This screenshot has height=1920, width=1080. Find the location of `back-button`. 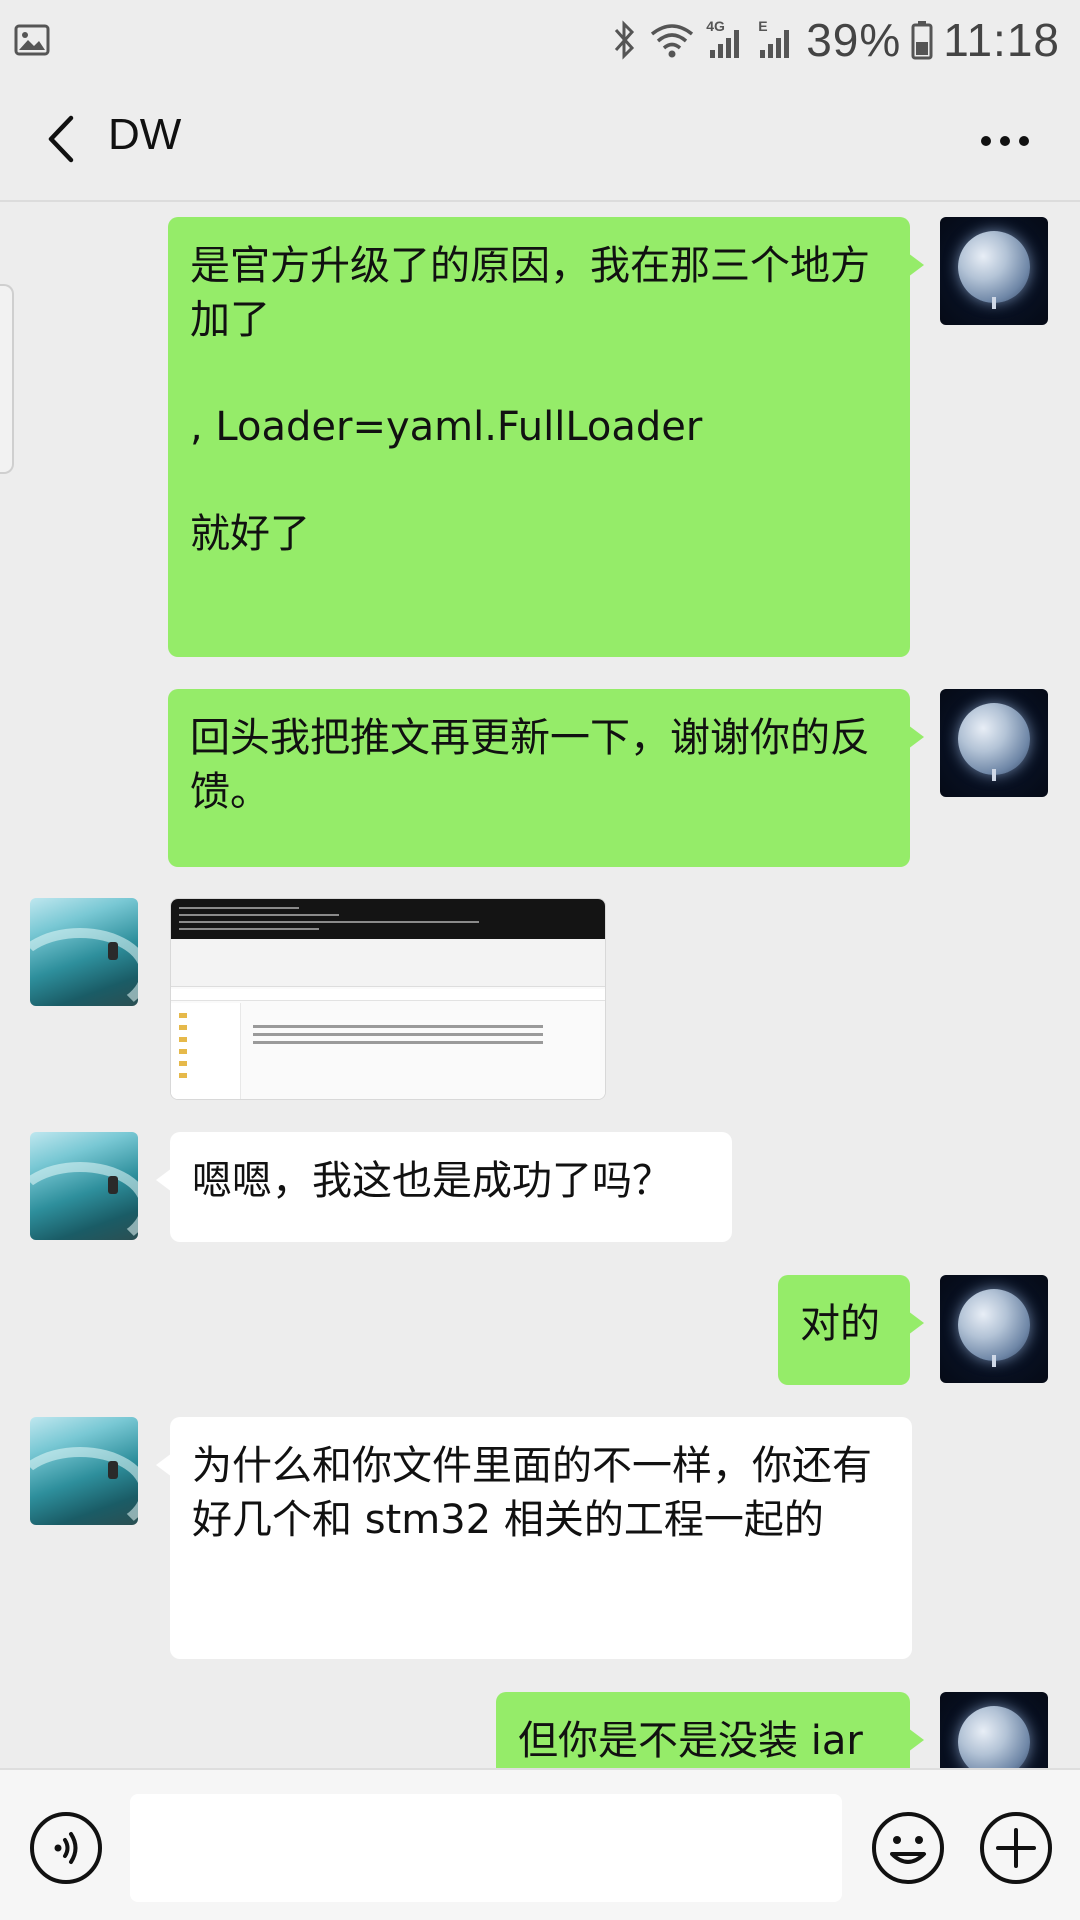

back-button is located at coordinates (60, 141).